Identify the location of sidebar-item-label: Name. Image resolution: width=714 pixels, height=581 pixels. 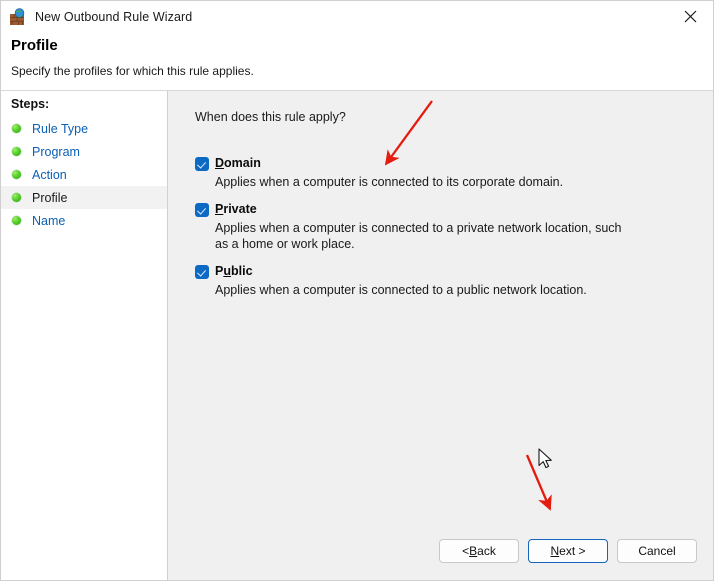
(49, 220).